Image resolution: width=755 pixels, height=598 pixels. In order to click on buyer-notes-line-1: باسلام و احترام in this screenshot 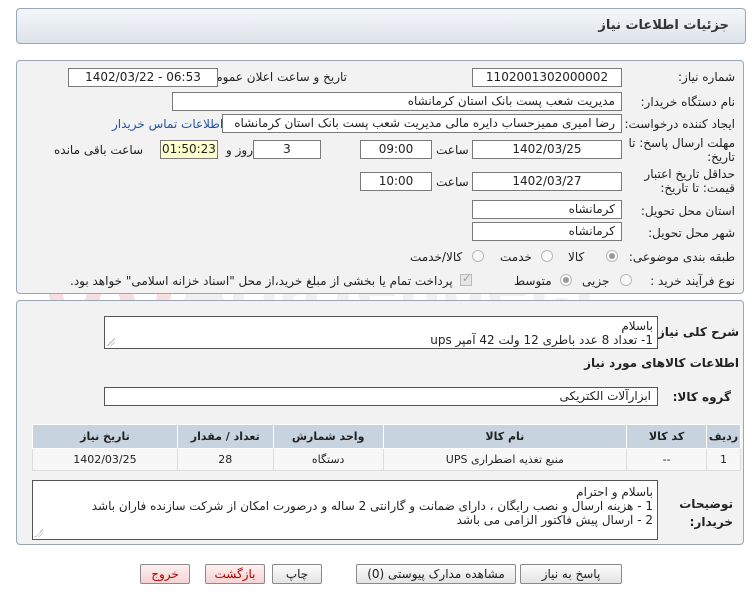, I will do `click(614, 492)`.